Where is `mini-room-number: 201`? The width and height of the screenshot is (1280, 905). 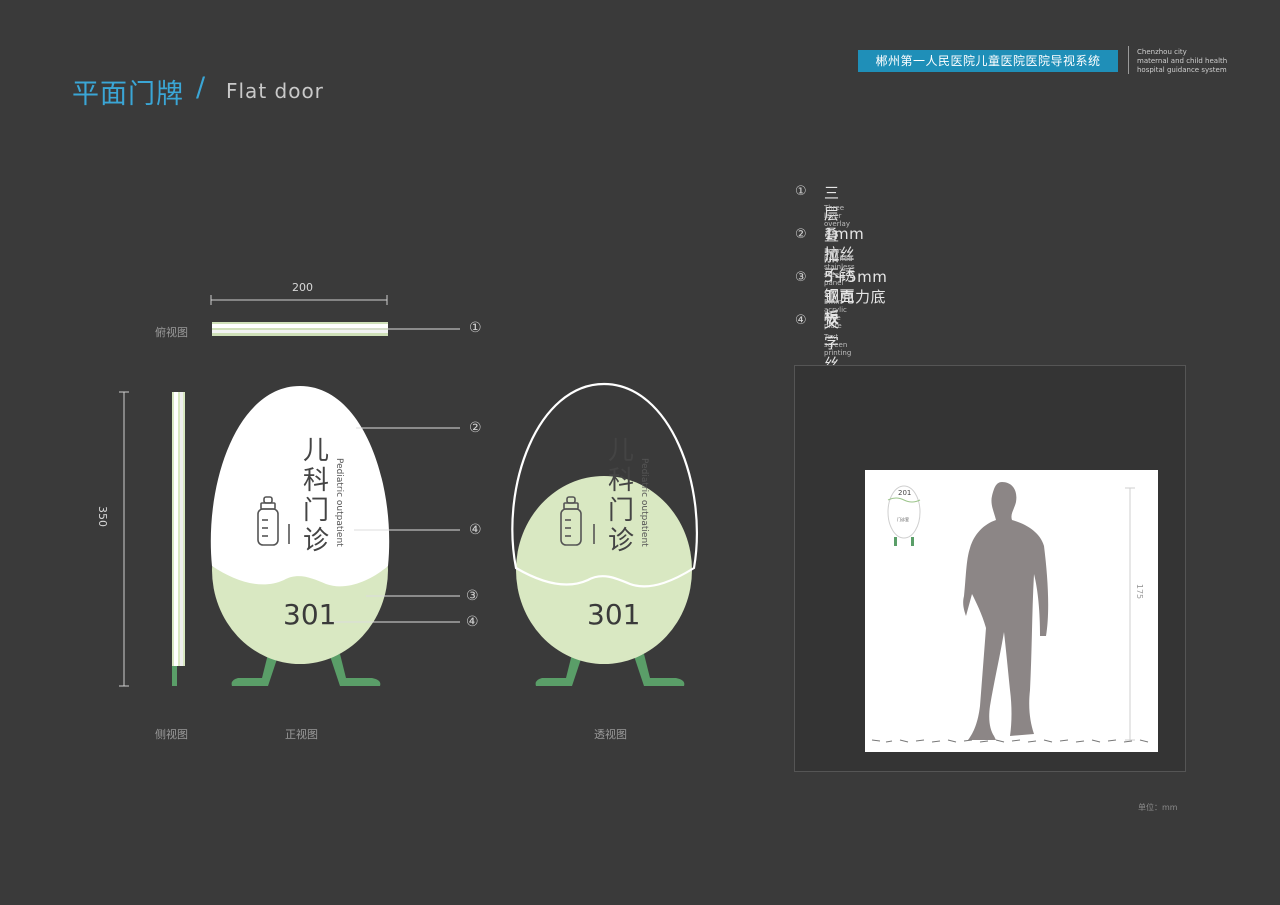
mini-room-number: 201 is located at coordinates (905, 493).